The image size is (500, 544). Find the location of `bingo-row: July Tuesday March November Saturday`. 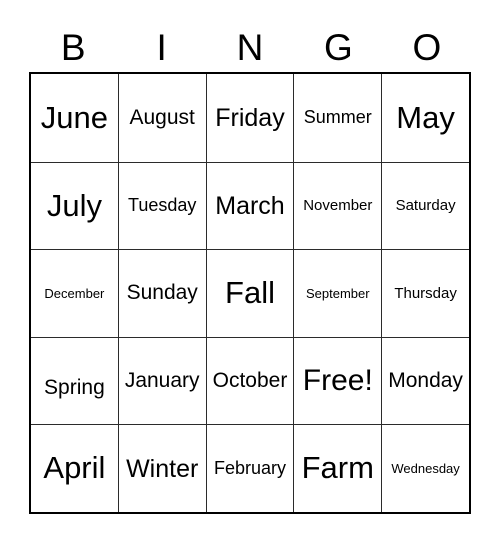

bingo-row: July Tuesday March November Saturday is located at coordinates (250, 205).